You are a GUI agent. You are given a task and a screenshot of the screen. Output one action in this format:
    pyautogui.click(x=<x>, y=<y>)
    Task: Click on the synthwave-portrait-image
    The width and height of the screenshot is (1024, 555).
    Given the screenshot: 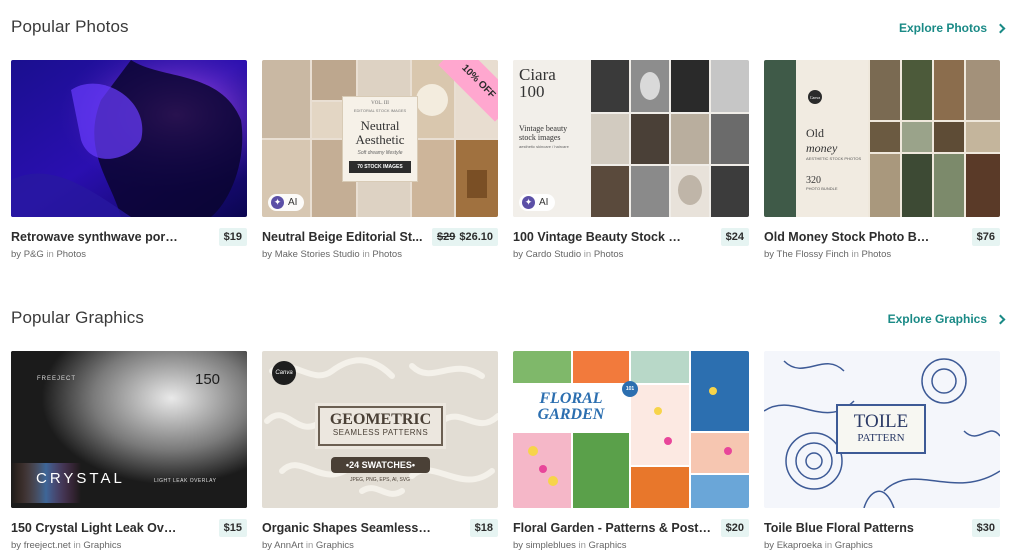 What is the action you would take?
    pyautogui.click(x=129, y=138)
    